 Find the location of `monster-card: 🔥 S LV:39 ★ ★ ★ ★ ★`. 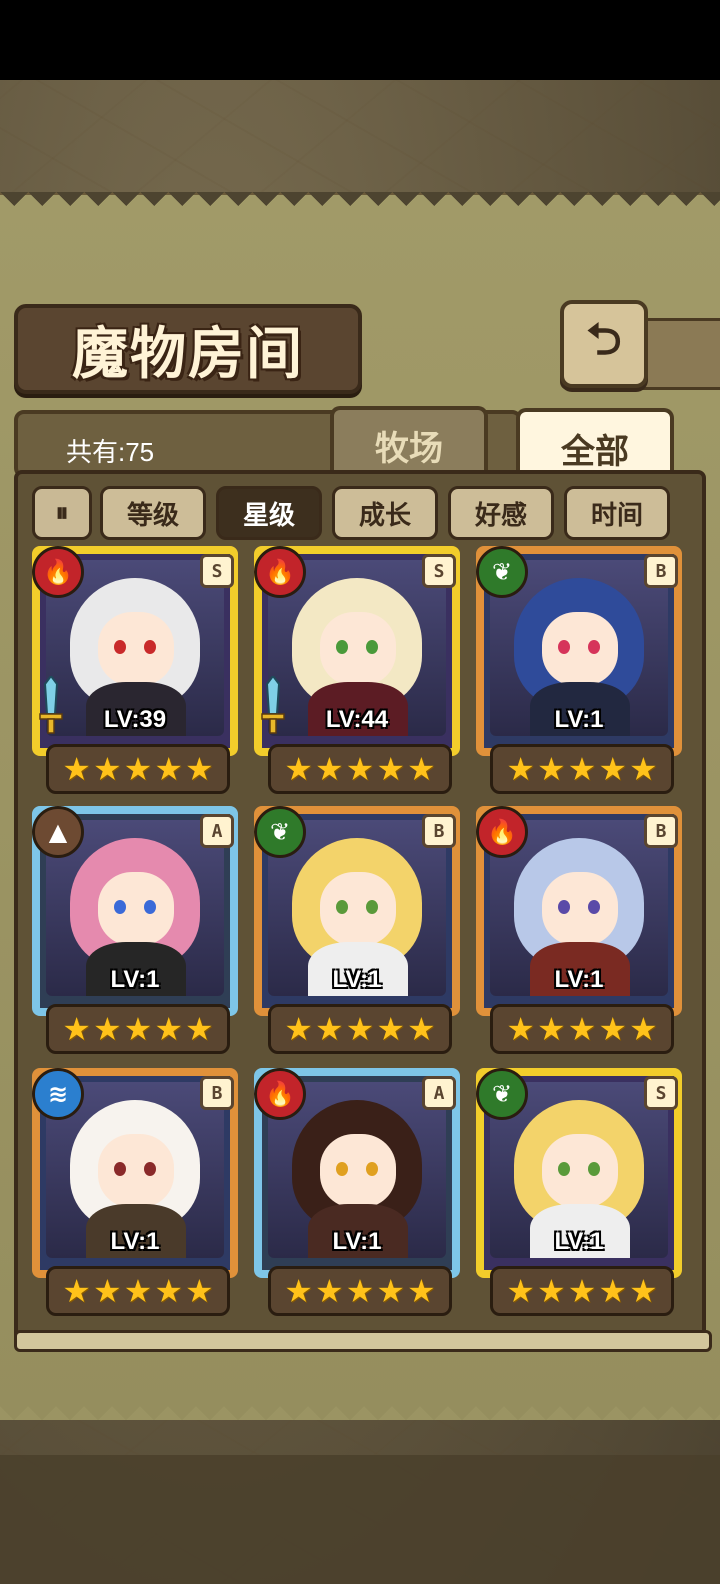

monster-card: 🔥 S LV:39 ★ ★ ★ ★ ★ is located at coordinates (135, 670).